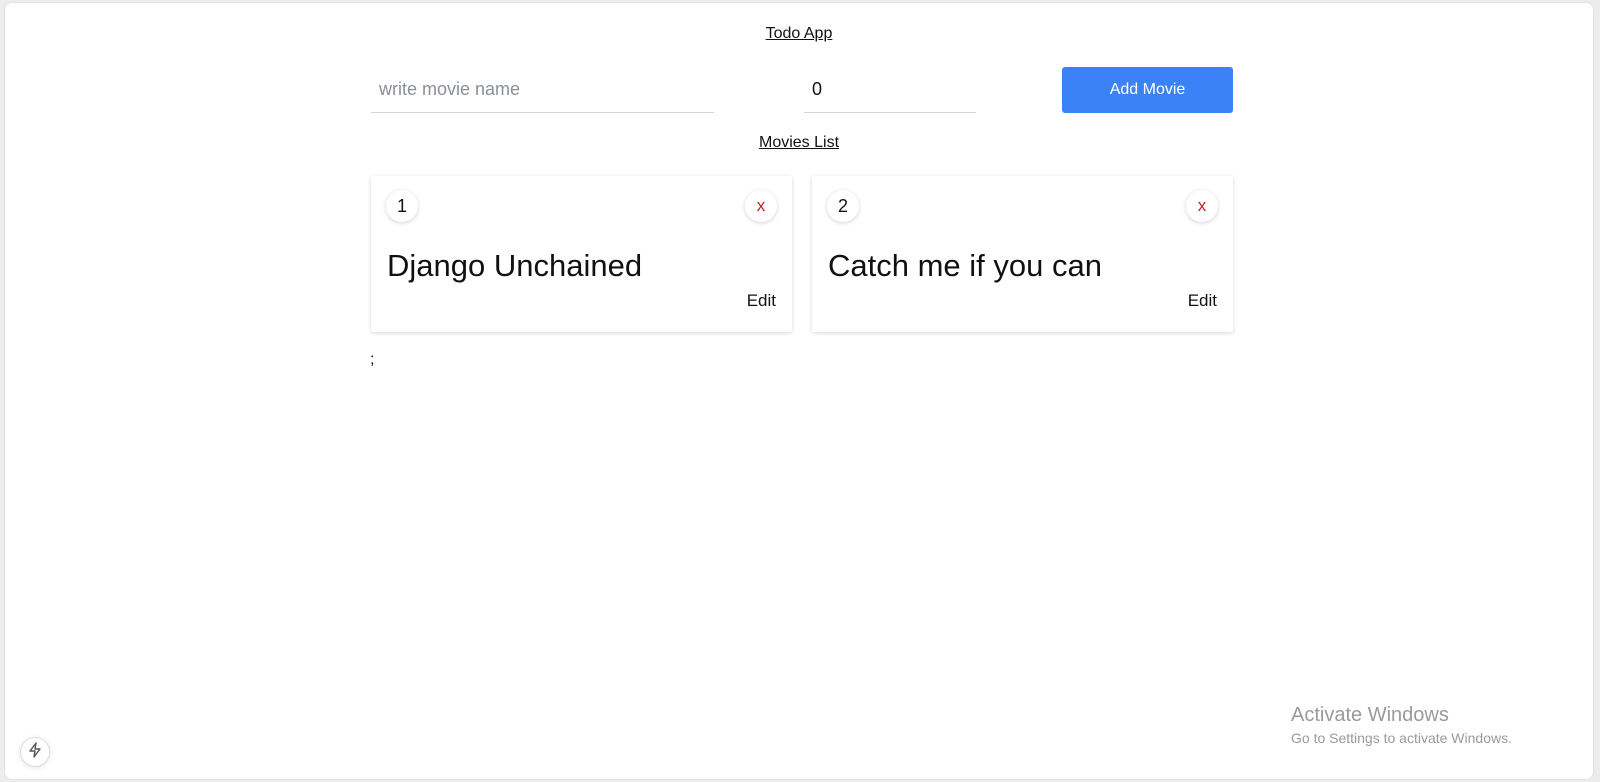 This screenshot has height=782, width=1600. I want to click on movie-rating-input, so click(890, 90).